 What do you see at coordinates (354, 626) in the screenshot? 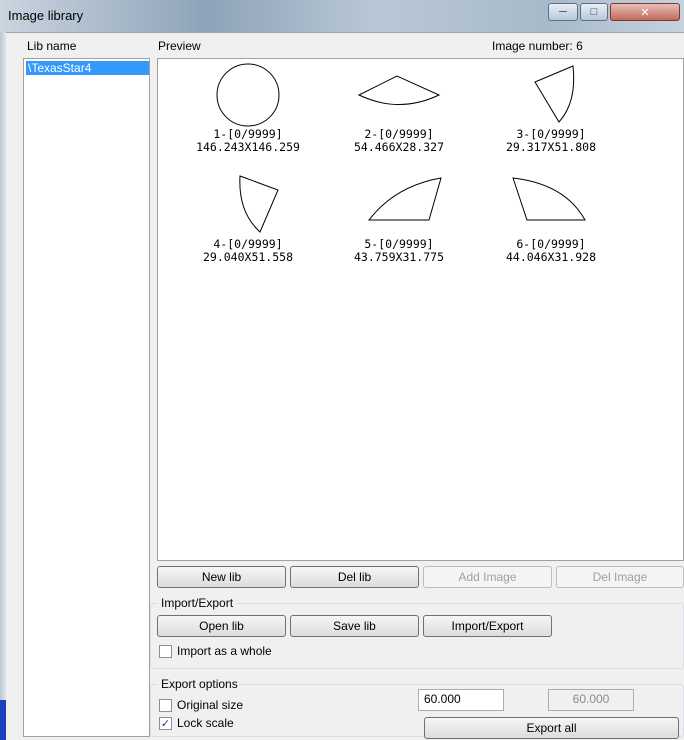
I see `save-lib-button: Save lib` at bounding box center [354, 626].